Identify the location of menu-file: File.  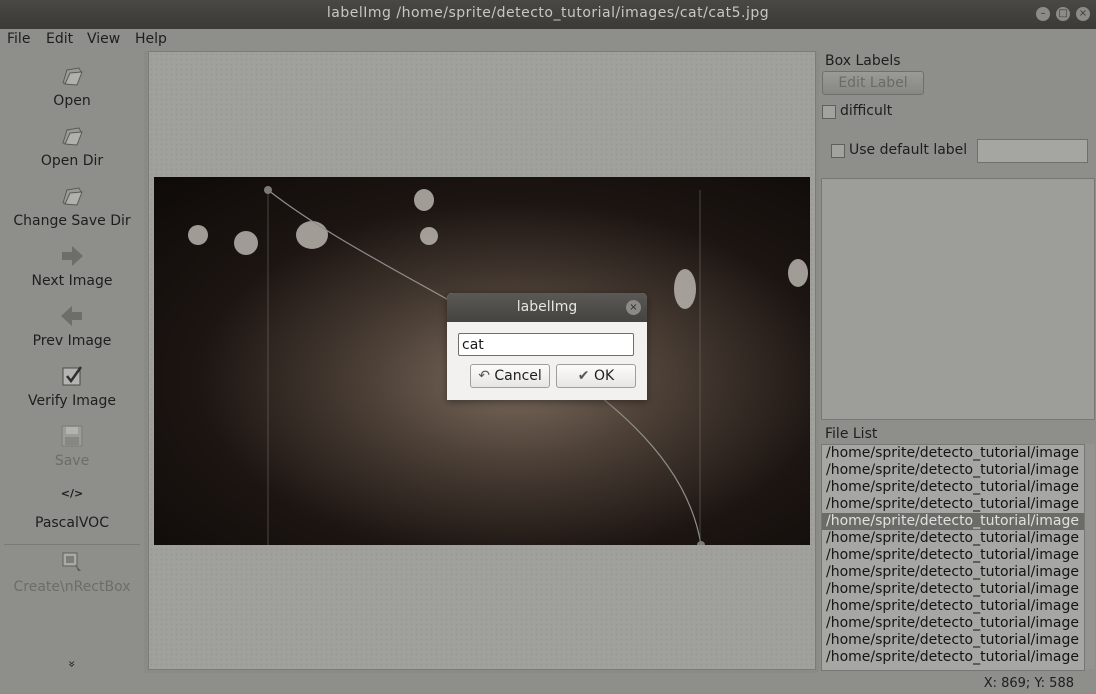
(18, 39).